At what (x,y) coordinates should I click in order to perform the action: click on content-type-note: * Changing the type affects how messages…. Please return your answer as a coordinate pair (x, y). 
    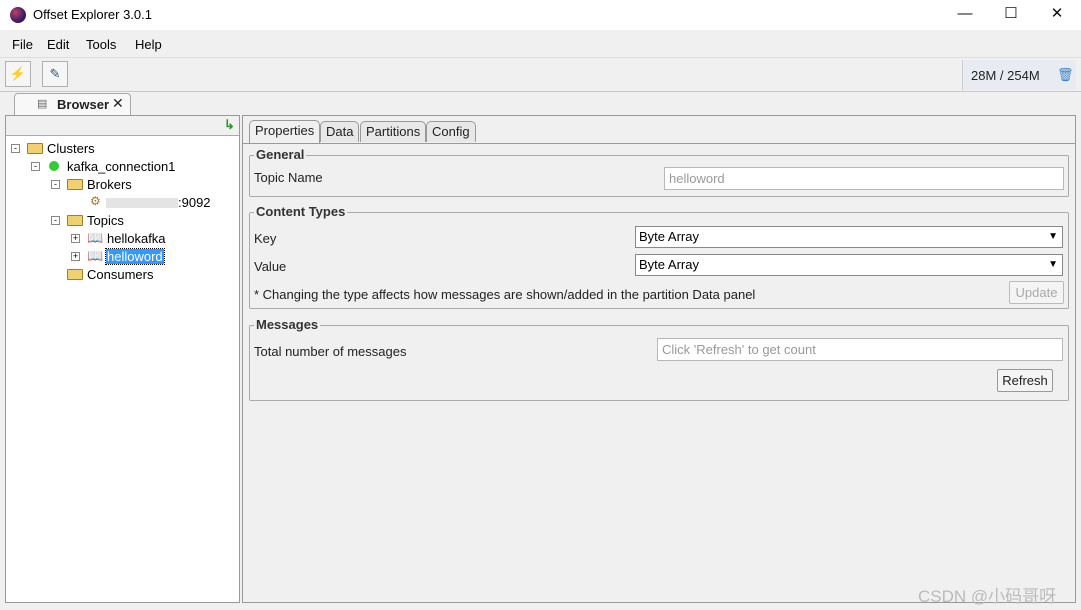
    Looking at the image, I should click on (505, 294).